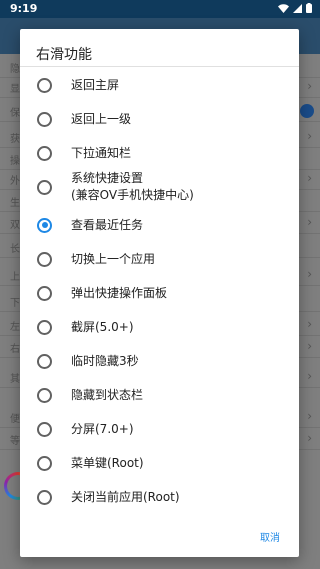  What do you see at coordinates (159, 85) in the screenshot?
I see `radio-option: 返回主屏` at bounding box center [159, 85].